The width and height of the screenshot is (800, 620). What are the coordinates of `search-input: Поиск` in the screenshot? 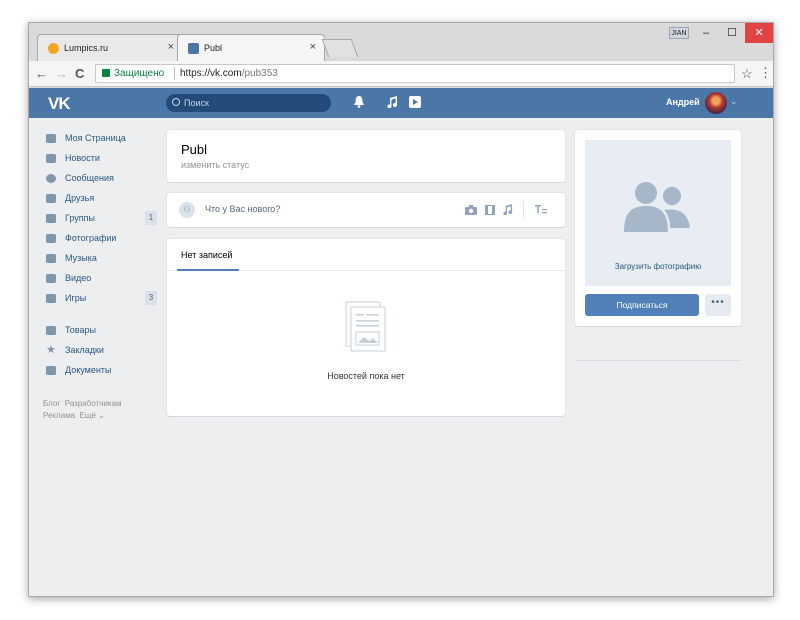 It's located at (248, 103).